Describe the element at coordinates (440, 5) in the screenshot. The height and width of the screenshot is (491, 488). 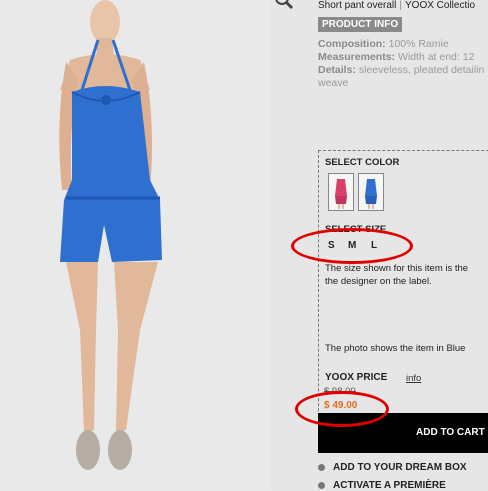
I see `brand-link: YOOX Collectio` at that location.